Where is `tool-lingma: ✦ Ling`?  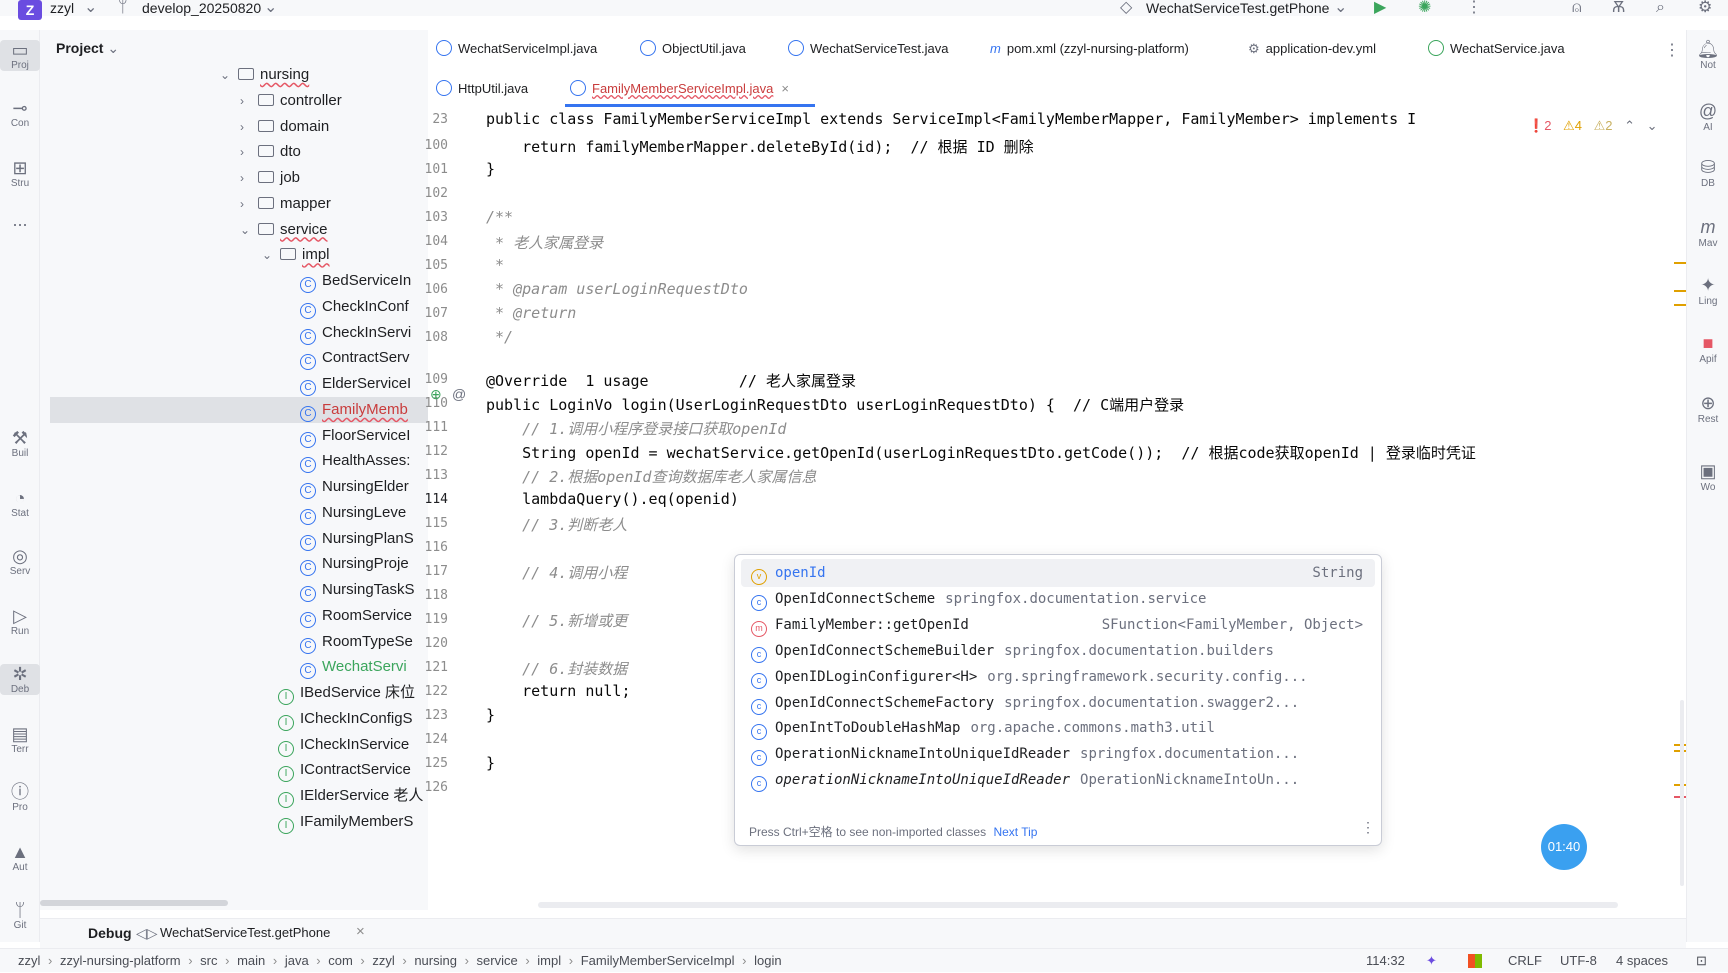 tool-lingma: ✦ Ling is located at coordinates (1707, 290).